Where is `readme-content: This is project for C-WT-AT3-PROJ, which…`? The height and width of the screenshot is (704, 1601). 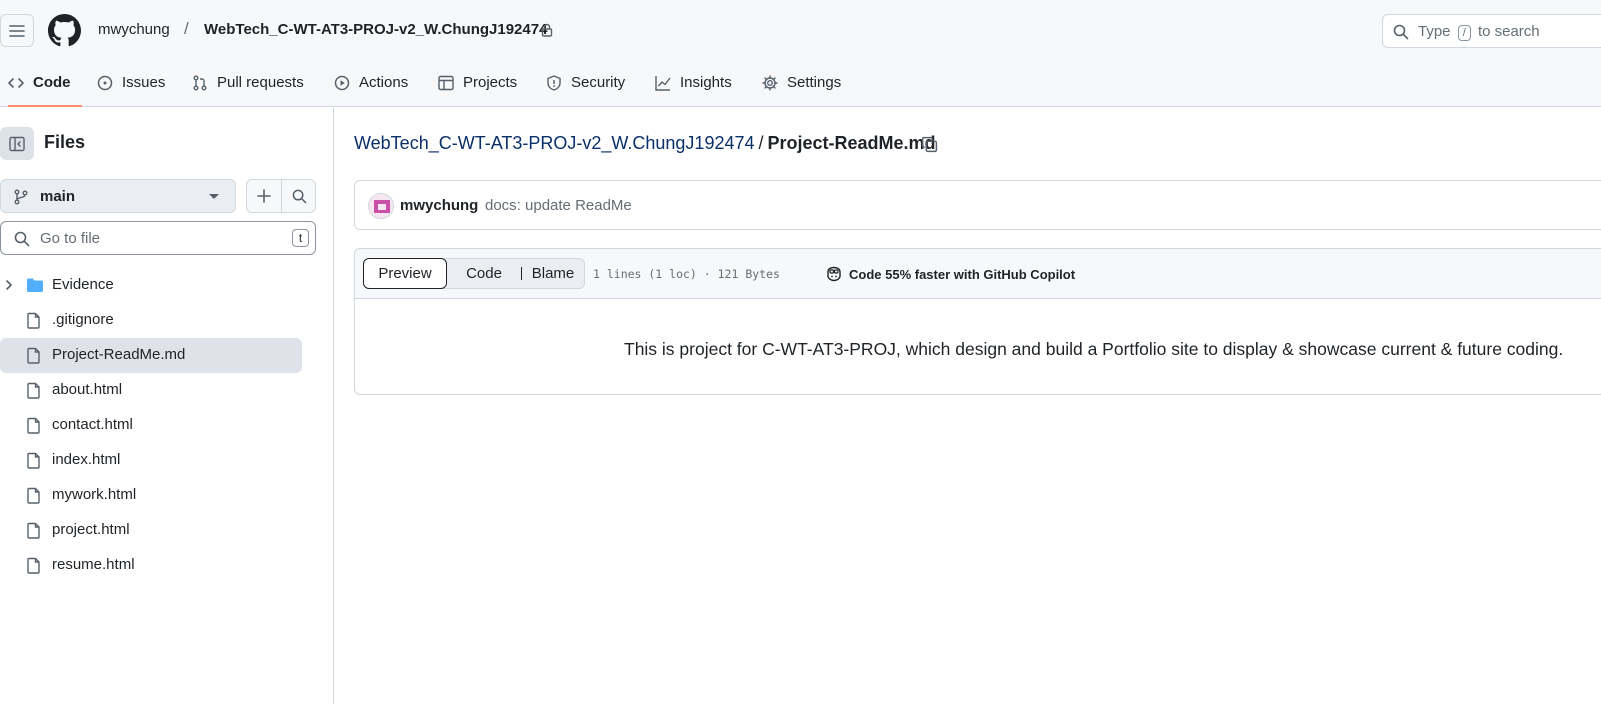 readme-content: This is project for C-WT-AT3-PROJ, which… is located at coordinates (1094, 349).